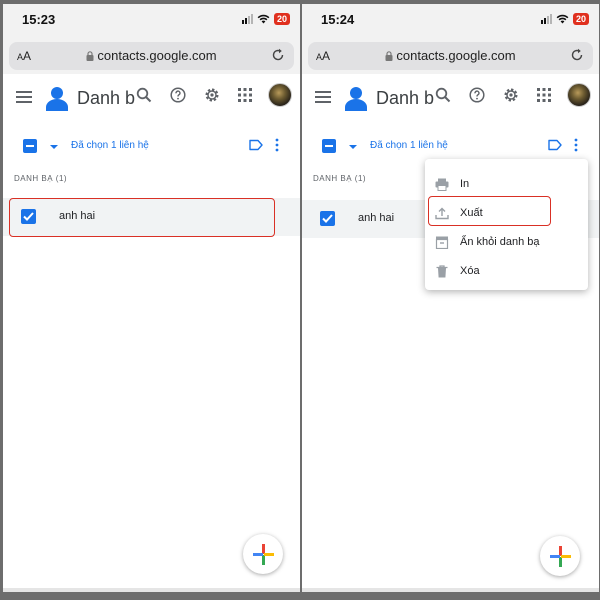  I want to click on menu-item-label: In, so click(465, 184).